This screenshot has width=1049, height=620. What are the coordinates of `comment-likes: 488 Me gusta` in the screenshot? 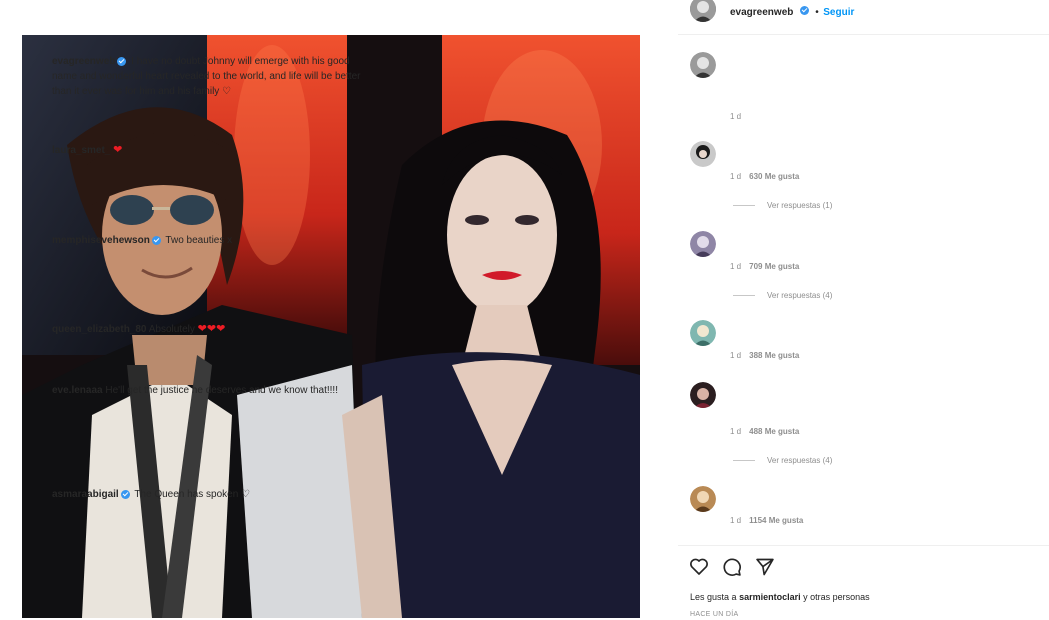 It's located at (774, 431).